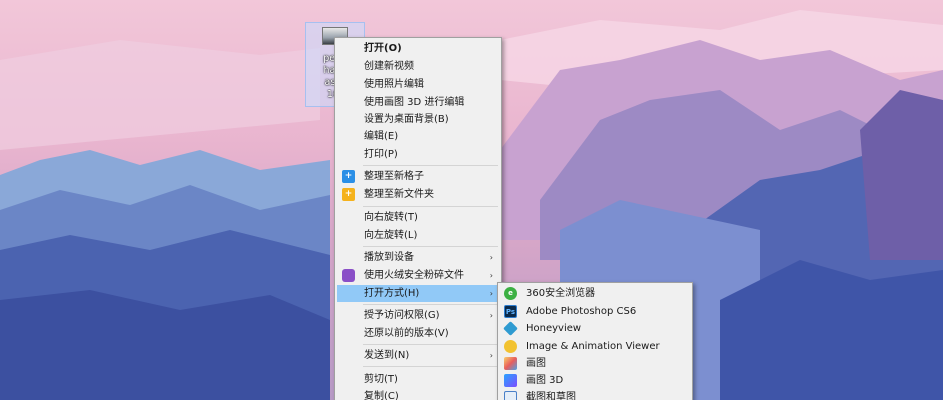 The height and width of the screenshot is (400, 943). Describe the element at coordinates (418, 293) in the screenshot. I see `menu-item-open-with: 打开方式(H) ›` at that location.